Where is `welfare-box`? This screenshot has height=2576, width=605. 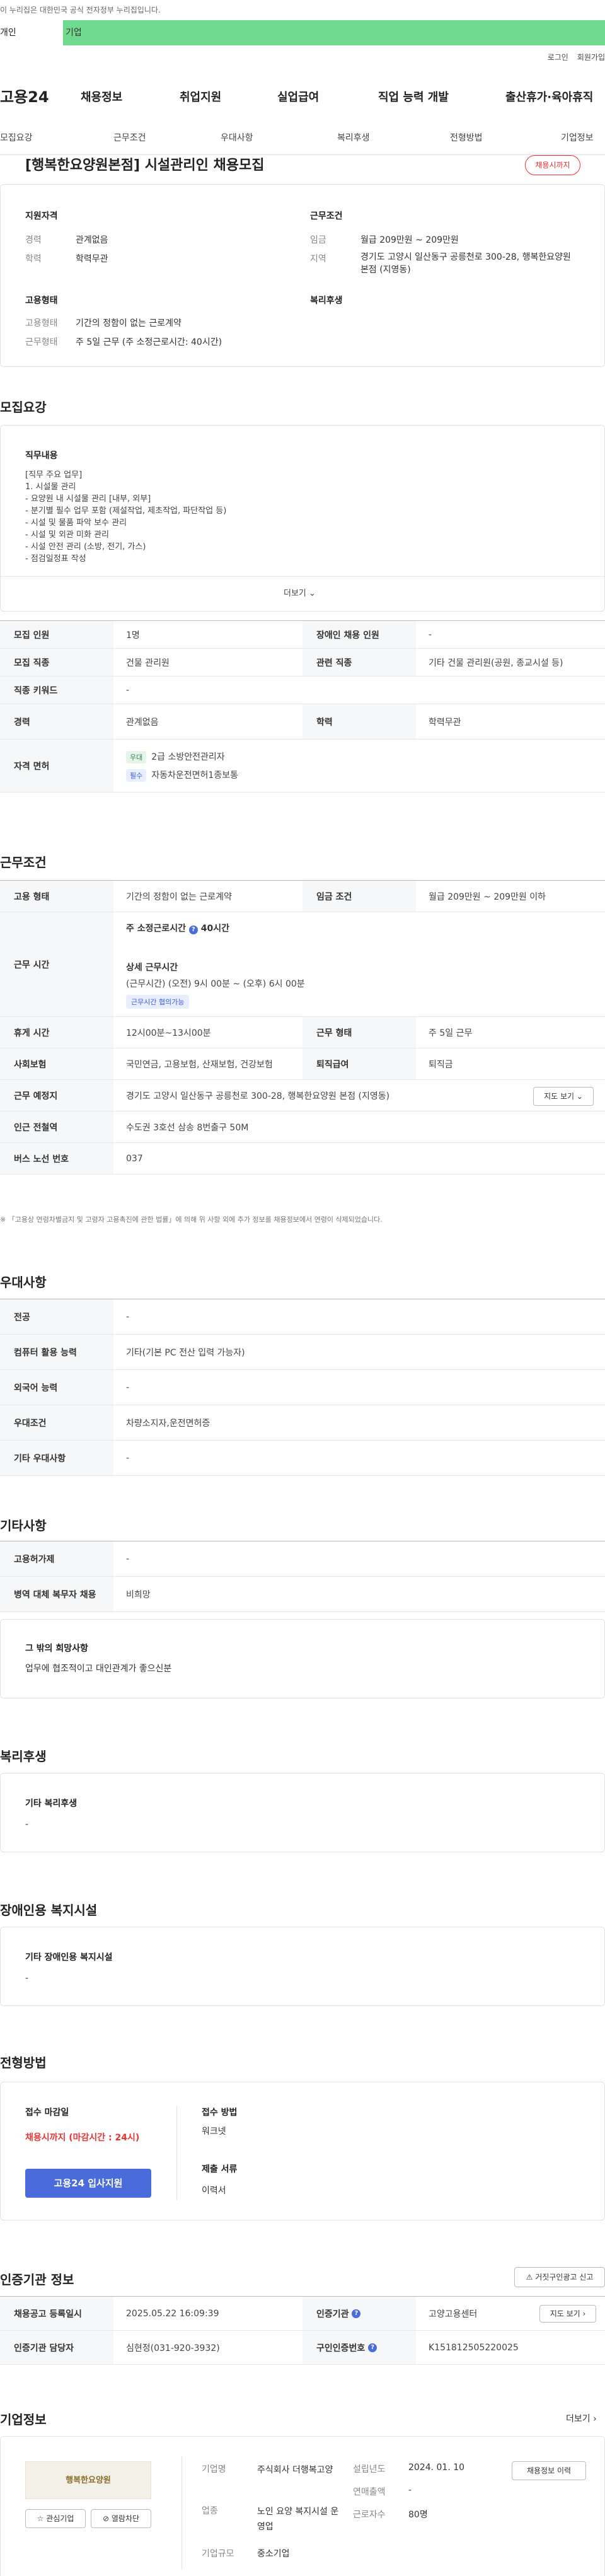 welfare-box is located at coordinates (302, 1812).